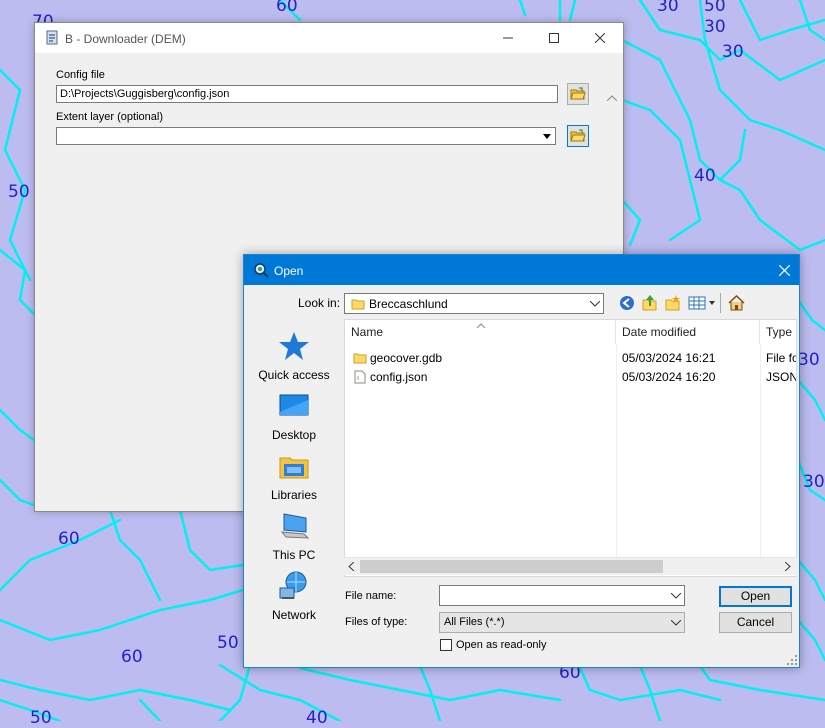 The width and height of the screenshot is (825, 728). What do you see at coordinates (570, 358) in the screenshot?
I see `file-row: geocover.gdb 05/03/2024 16:21 File fo` at bounding box center [570, 358].